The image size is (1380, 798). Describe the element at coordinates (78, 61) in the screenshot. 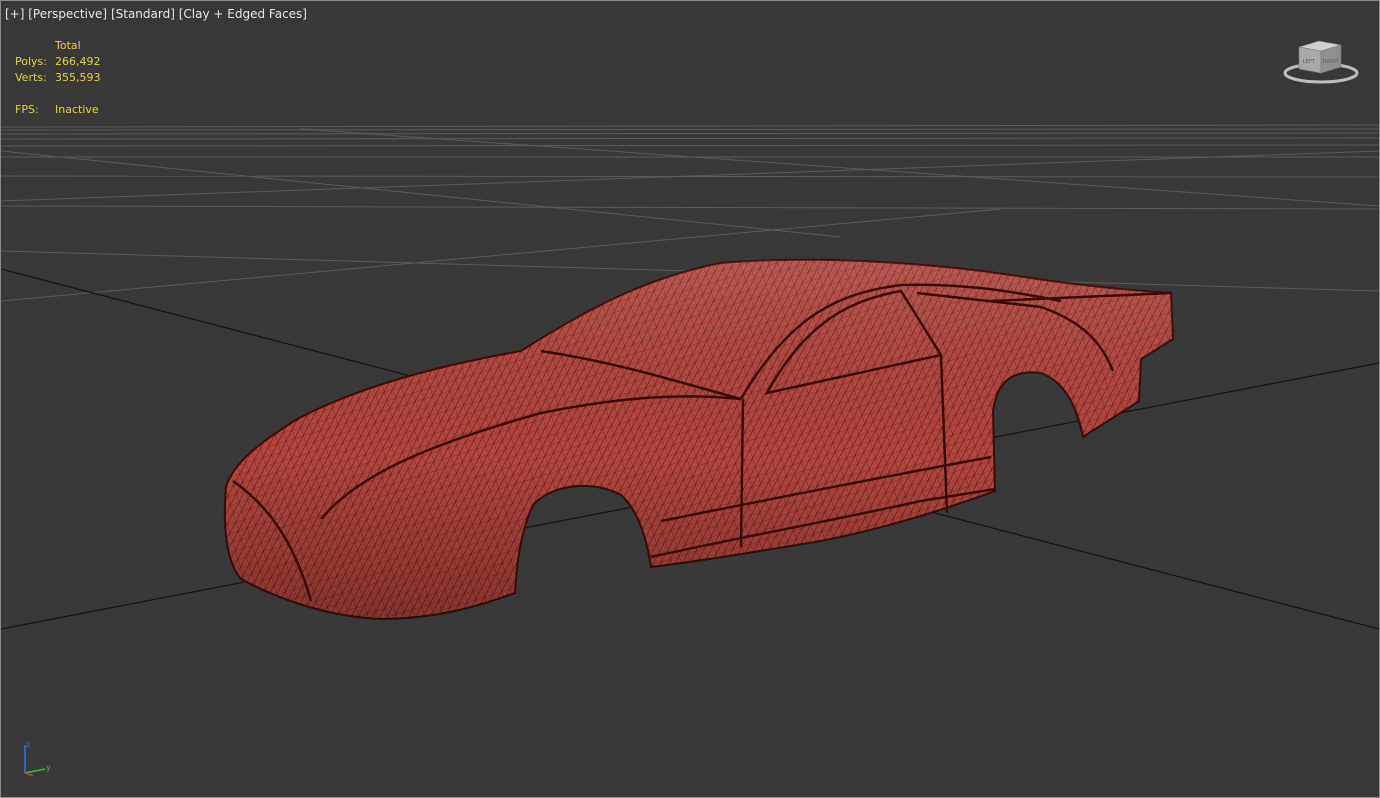

I see `stats-polys-value: 266,492` at that location.